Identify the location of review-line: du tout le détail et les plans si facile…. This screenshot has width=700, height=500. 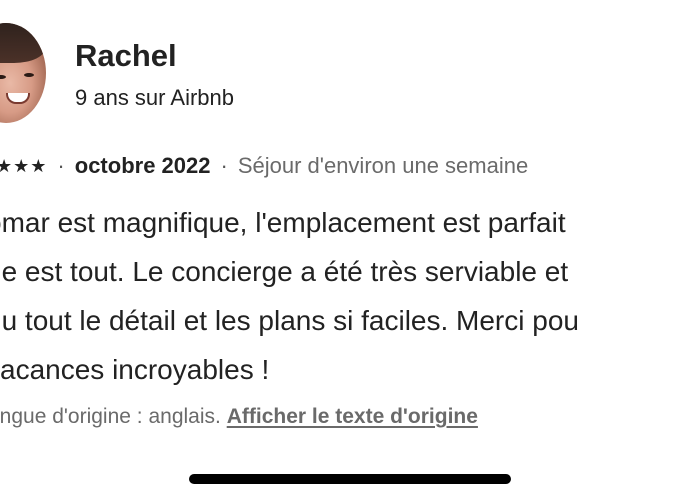
(289, 320).